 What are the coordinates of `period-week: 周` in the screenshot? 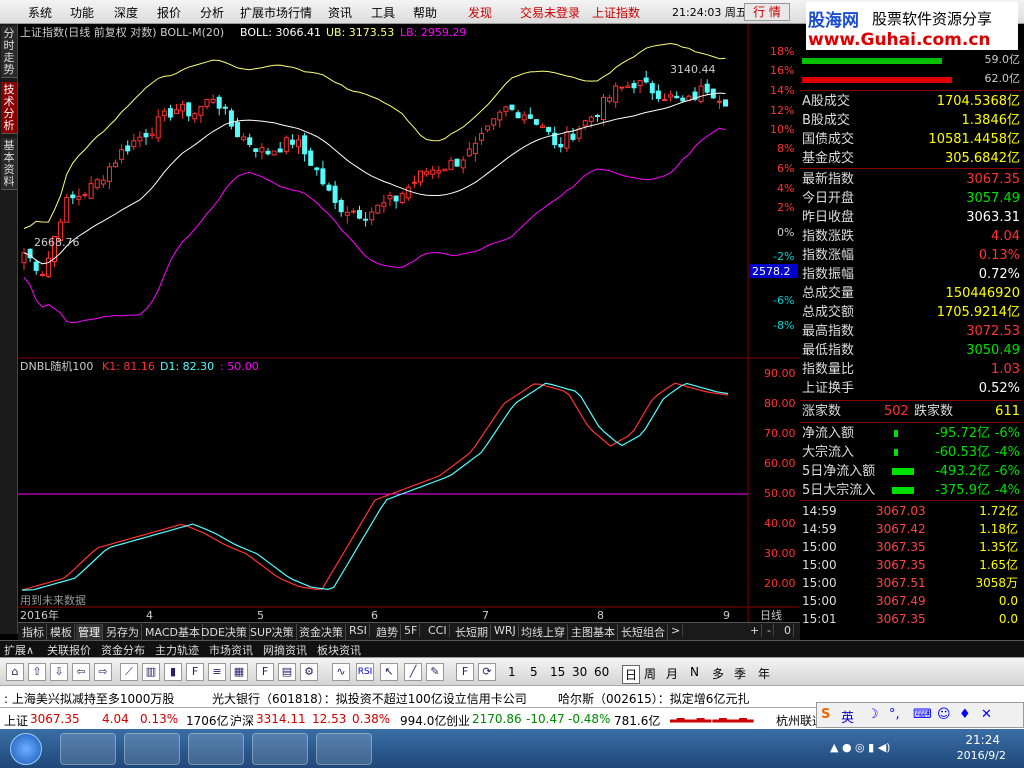 It's located at (650, 673).